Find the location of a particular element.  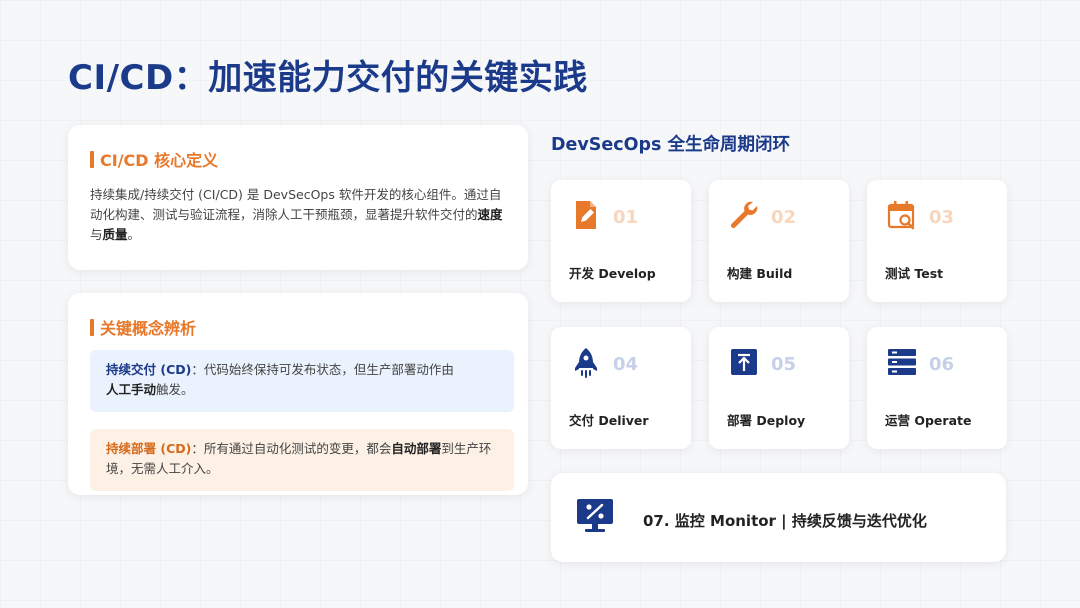

step-number: 05 is located at coordinates (784, 364).